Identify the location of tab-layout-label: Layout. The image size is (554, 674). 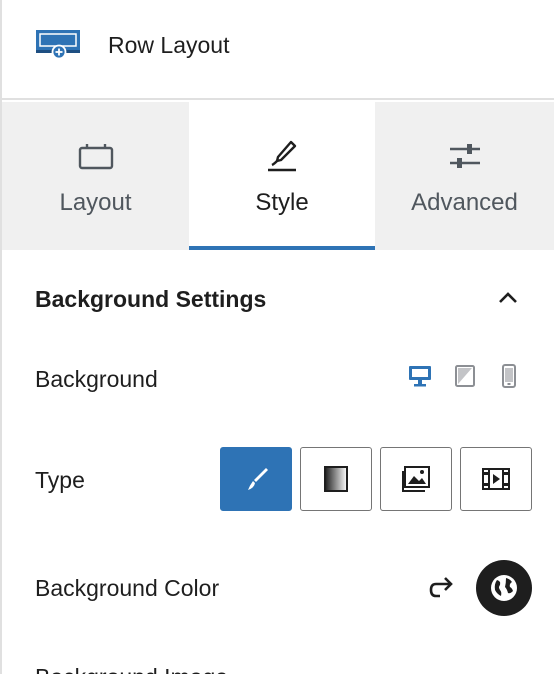
(95, 202).